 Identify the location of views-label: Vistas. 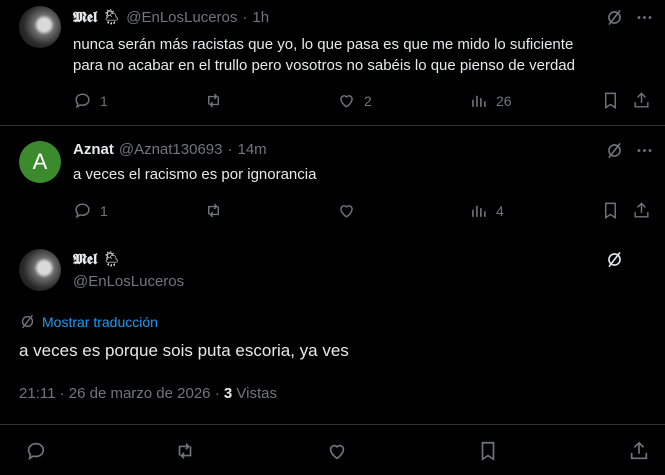
(256, 393).